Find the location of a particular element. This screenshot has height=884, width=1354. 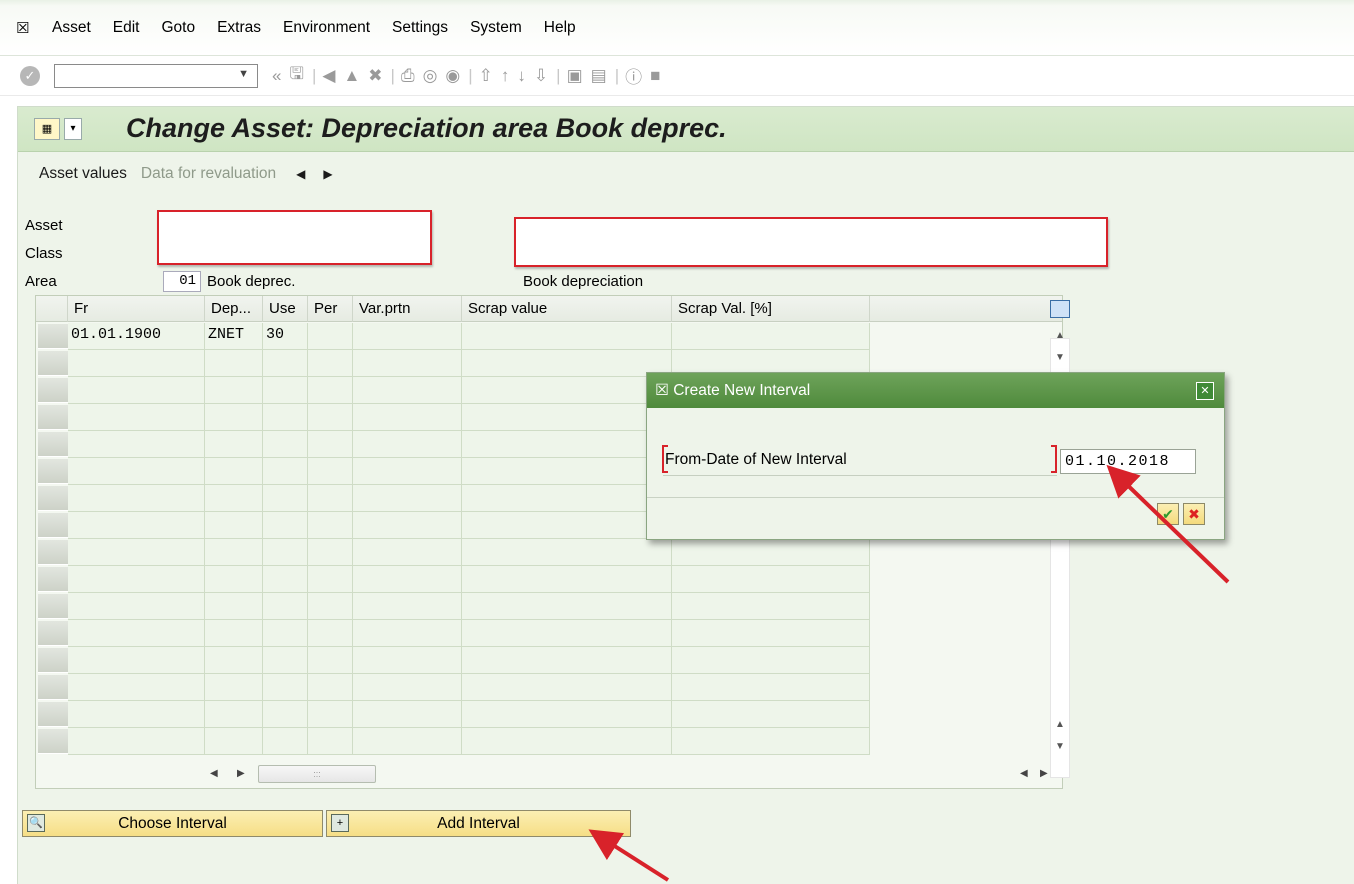

scroll-left-right-icon: ◀ is located at coordinates (1024, 773).